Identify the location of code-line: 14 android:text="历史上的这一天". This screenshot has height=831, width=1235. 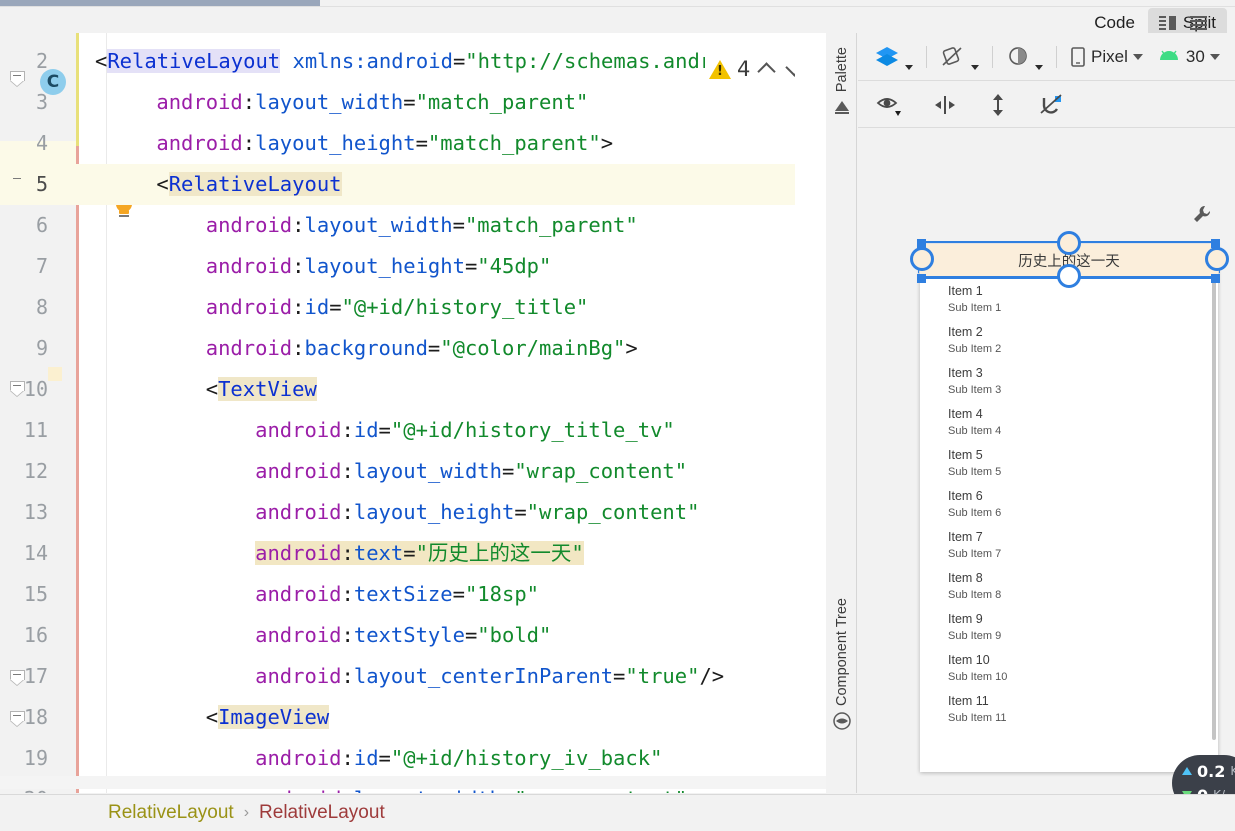
(413, 553).